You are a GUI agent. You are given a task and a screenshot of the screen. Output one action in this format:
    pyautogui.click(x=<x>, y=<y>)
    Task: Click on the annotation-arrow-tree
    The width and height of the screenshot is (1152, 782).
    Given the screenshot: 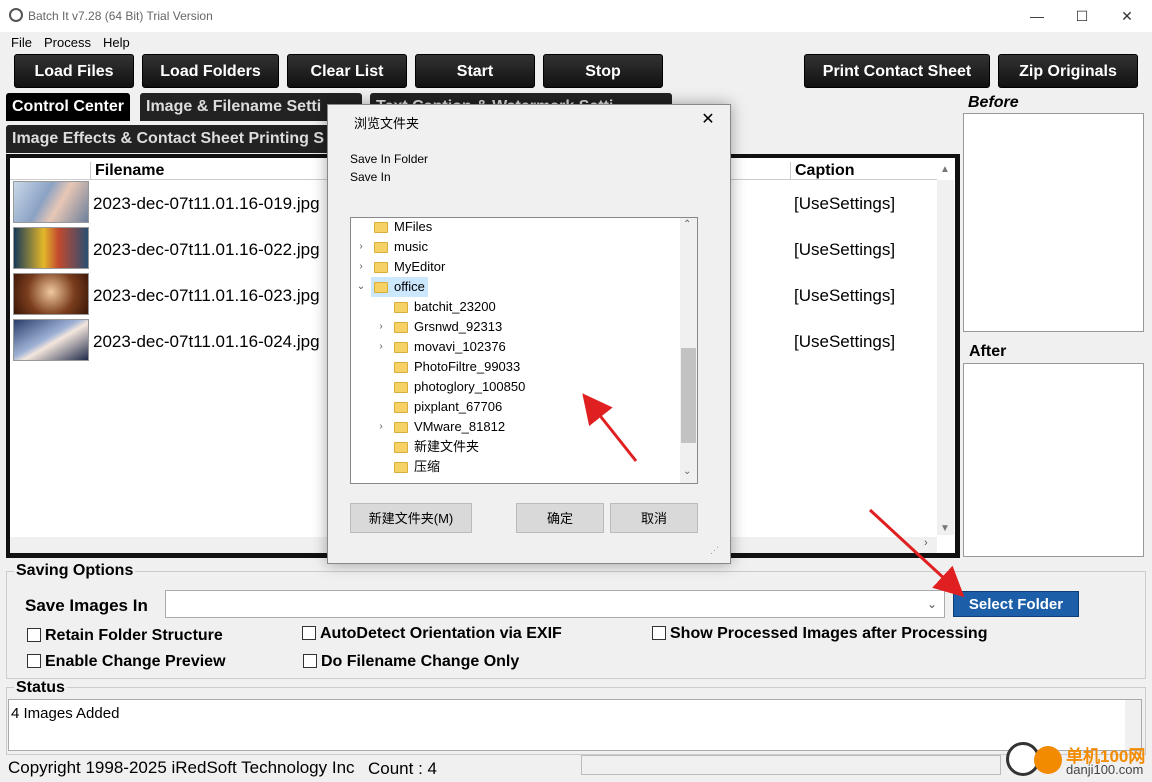 What is the action you would take?
    pyautogui.click(x=610, y=427)
    